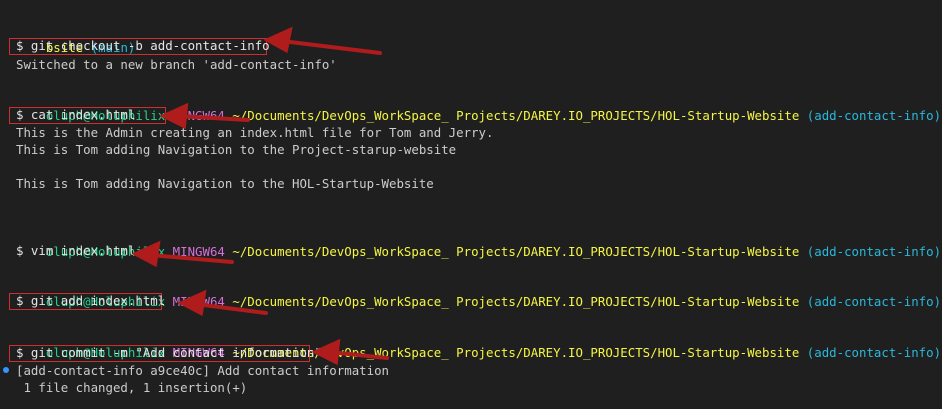 The width and height of the screenshot is (942, 409). I want to click on command-status-dot-icon, so click(6, 370).